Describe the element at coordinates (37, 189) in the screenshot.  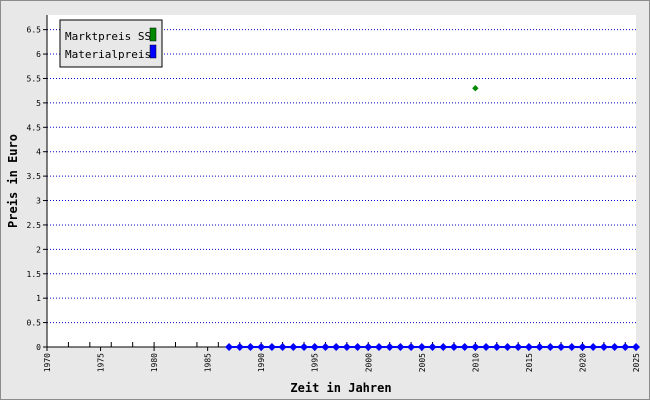
I see `y-axis-ticks: 0 0.5 1 1.5 2 2.5 3 3.5 4 4.5 5 5.5 6 6.5` at that location.